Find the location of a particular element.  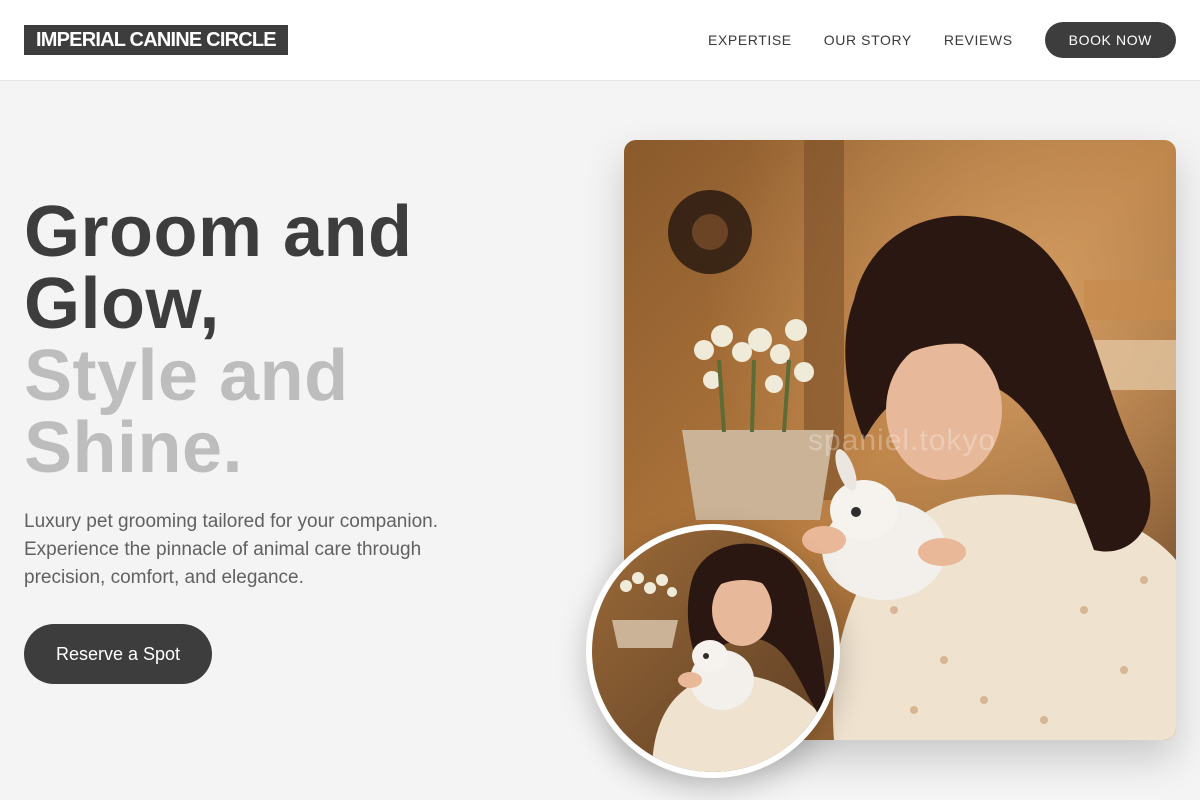

hero-photo-circle-thumbnail is located at coordinates (713, 651).